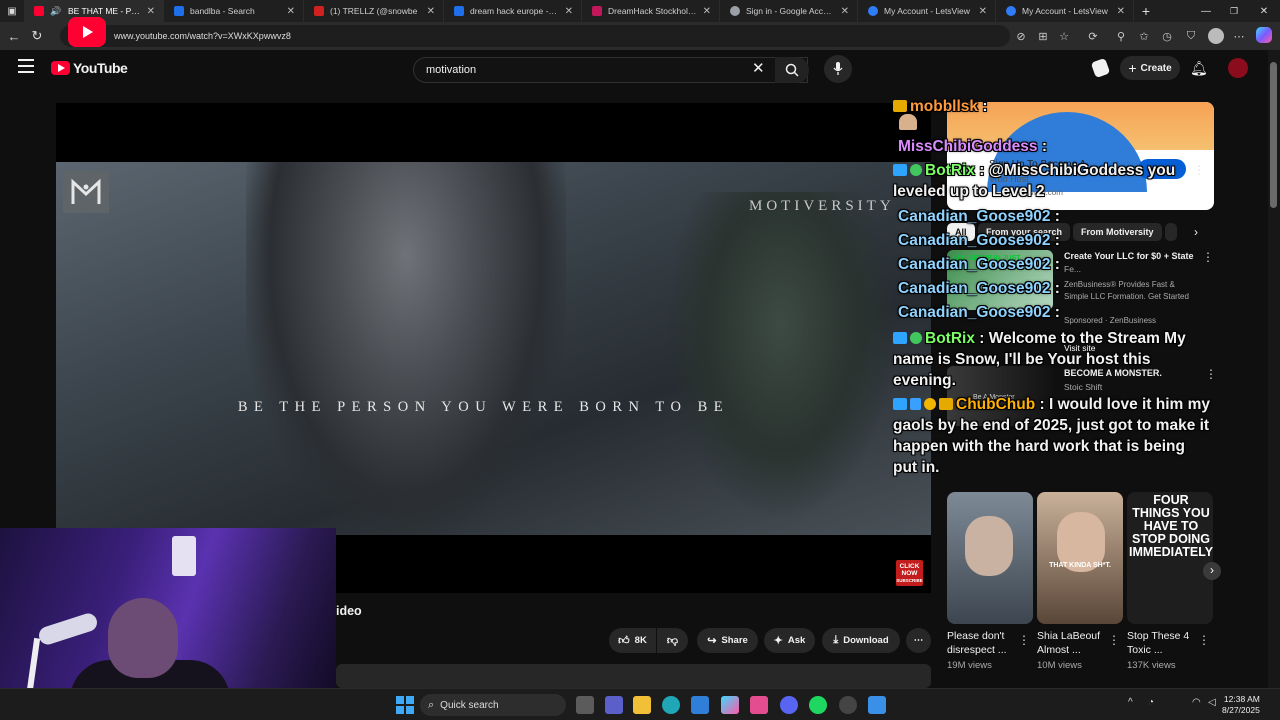 The image size is (1280, 720). I want to click on chip-more, so click(1171, 232).